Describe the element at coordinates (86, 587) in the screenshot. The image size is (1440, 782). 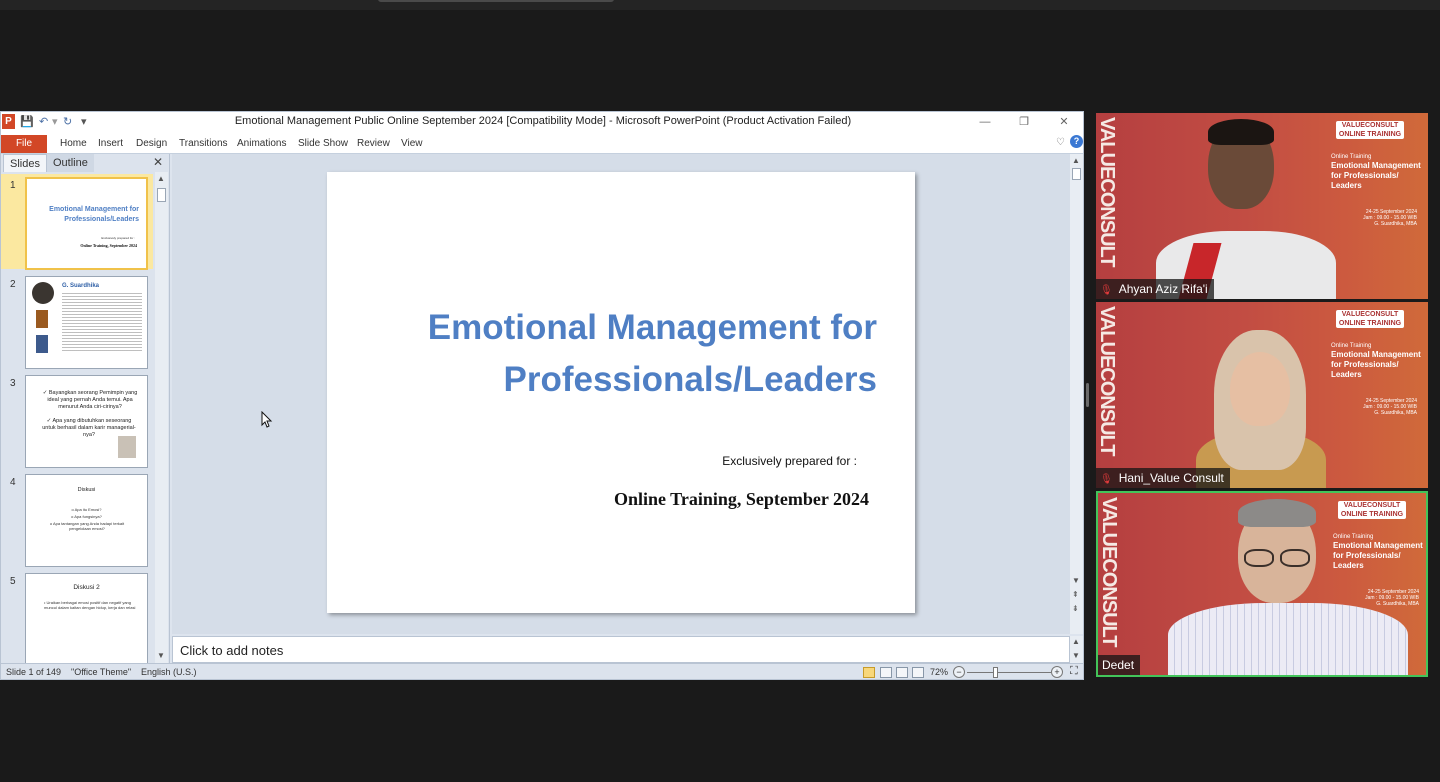
I see `thumb-title: Diskusi 2` at that location.